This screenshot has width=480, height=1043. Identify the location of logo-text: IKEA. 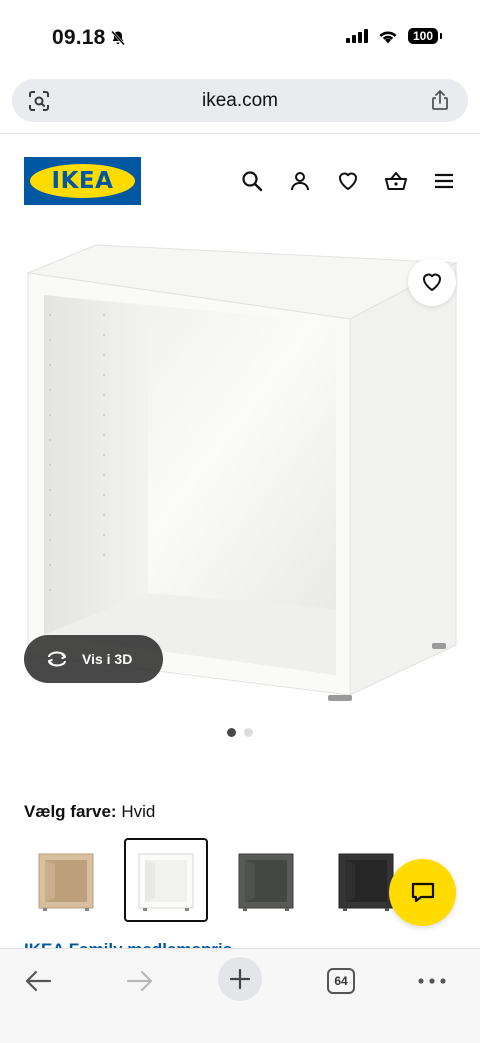
(82, 181).